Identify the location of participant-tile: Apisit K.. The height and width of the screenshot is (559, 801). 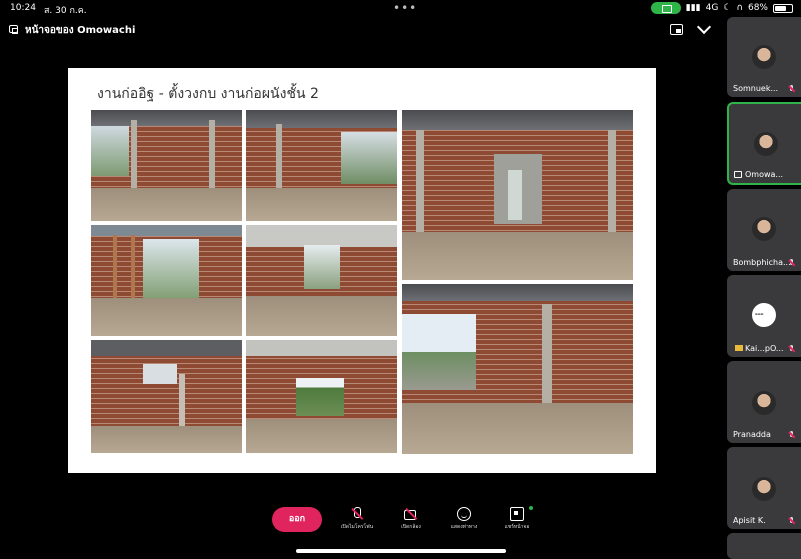
(764, 488).